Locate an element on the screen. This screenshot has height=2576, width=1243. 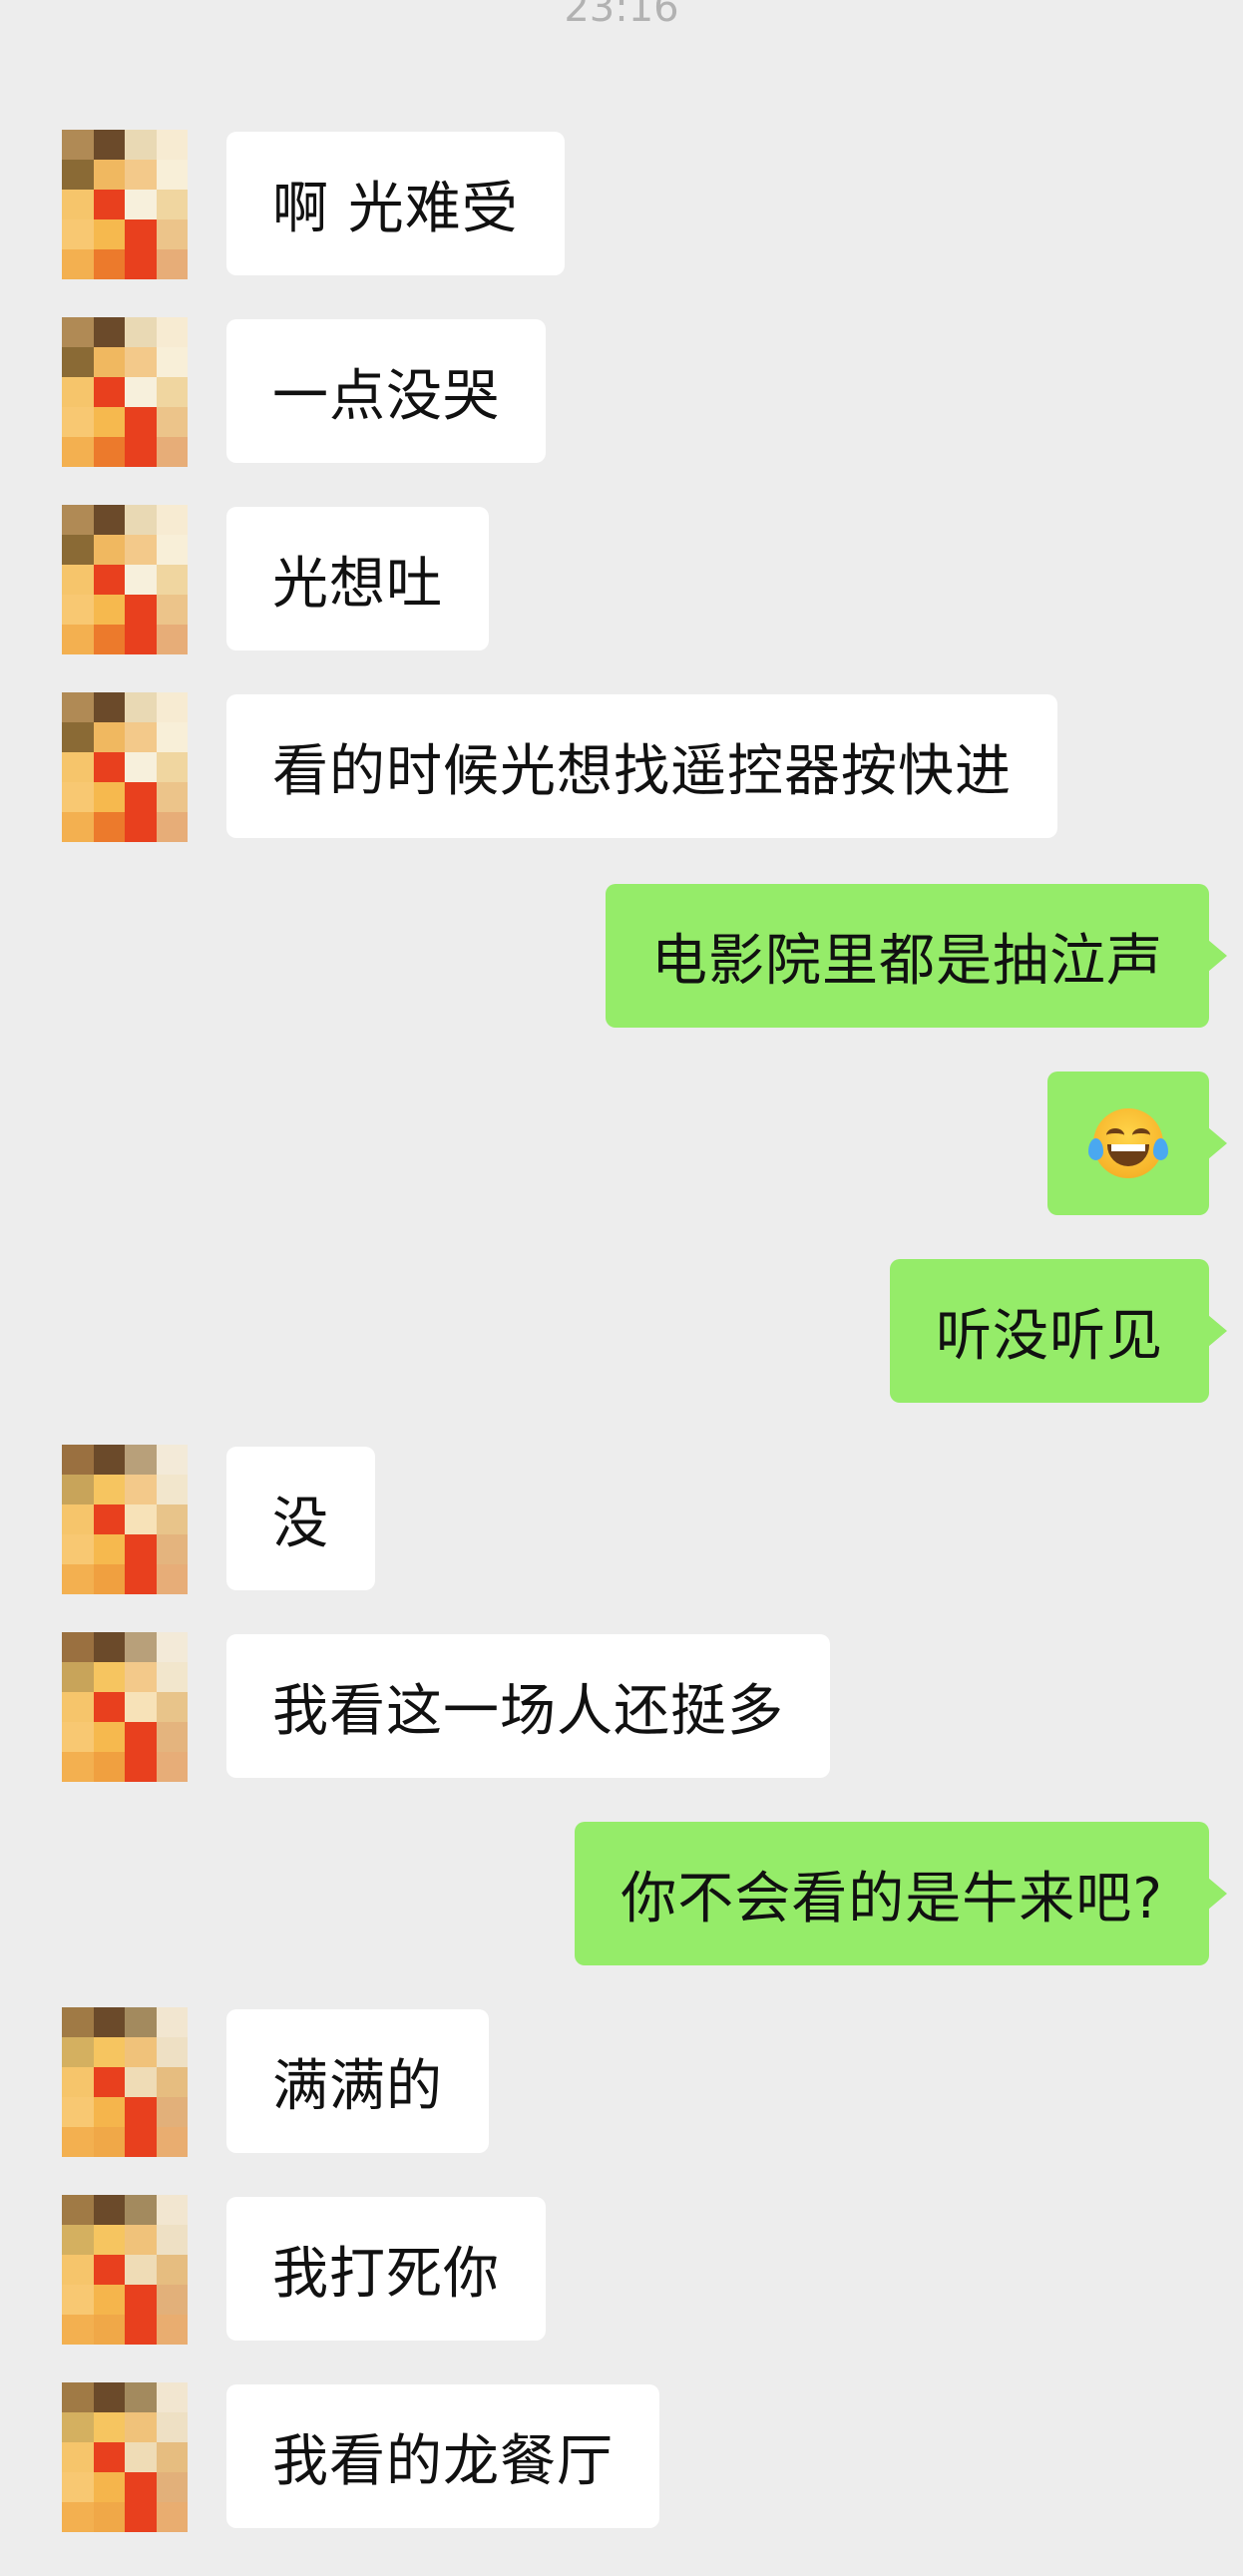
message-row is located at coordinates (621, 1144).